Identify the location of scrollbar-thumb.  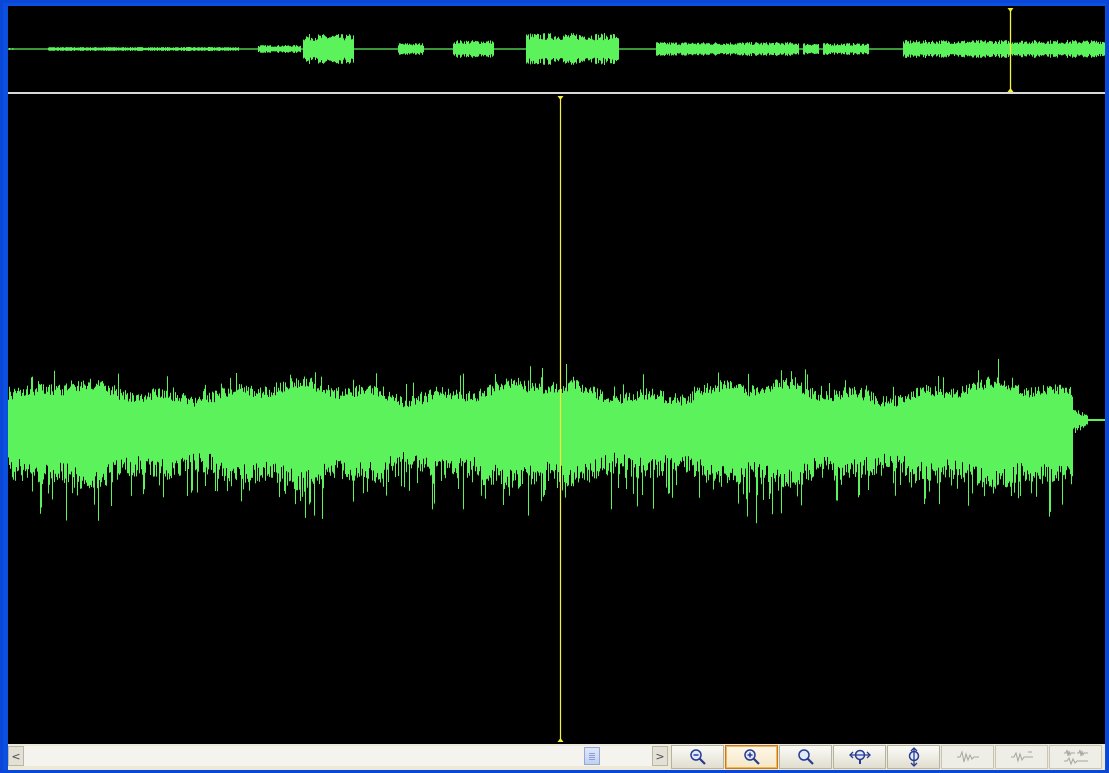
(592, 756).